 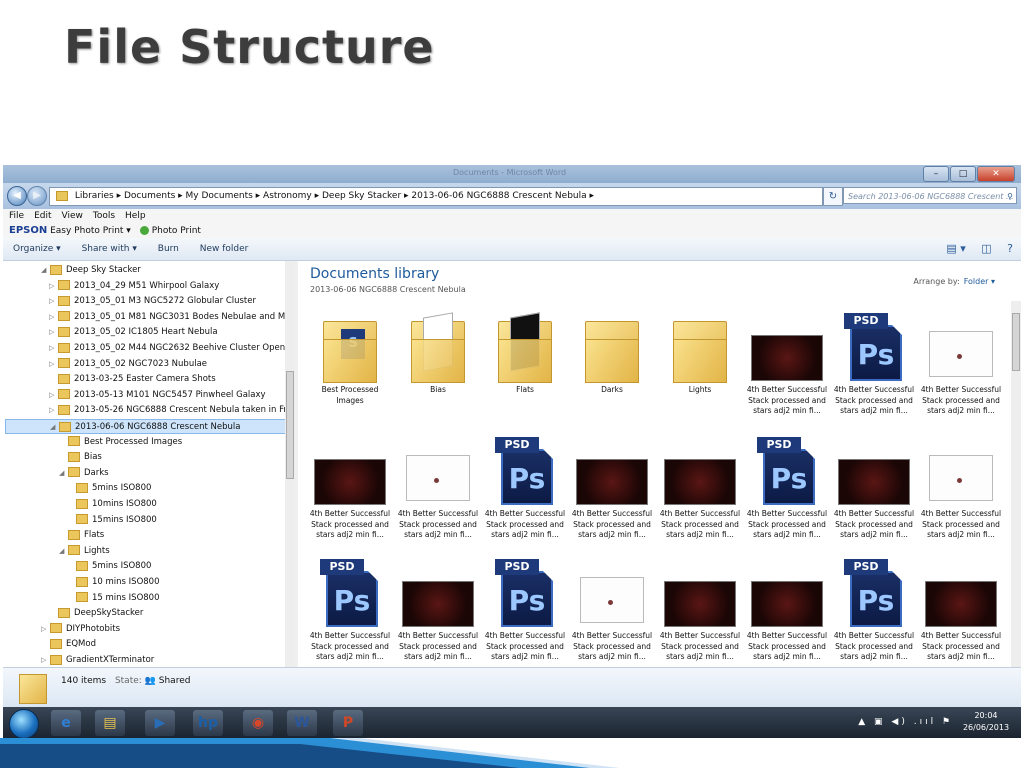 What do you see at coordinates (833, 196) in the screenshot?
I see `refresh-icon: ↻` at bounding box center [833, 196].